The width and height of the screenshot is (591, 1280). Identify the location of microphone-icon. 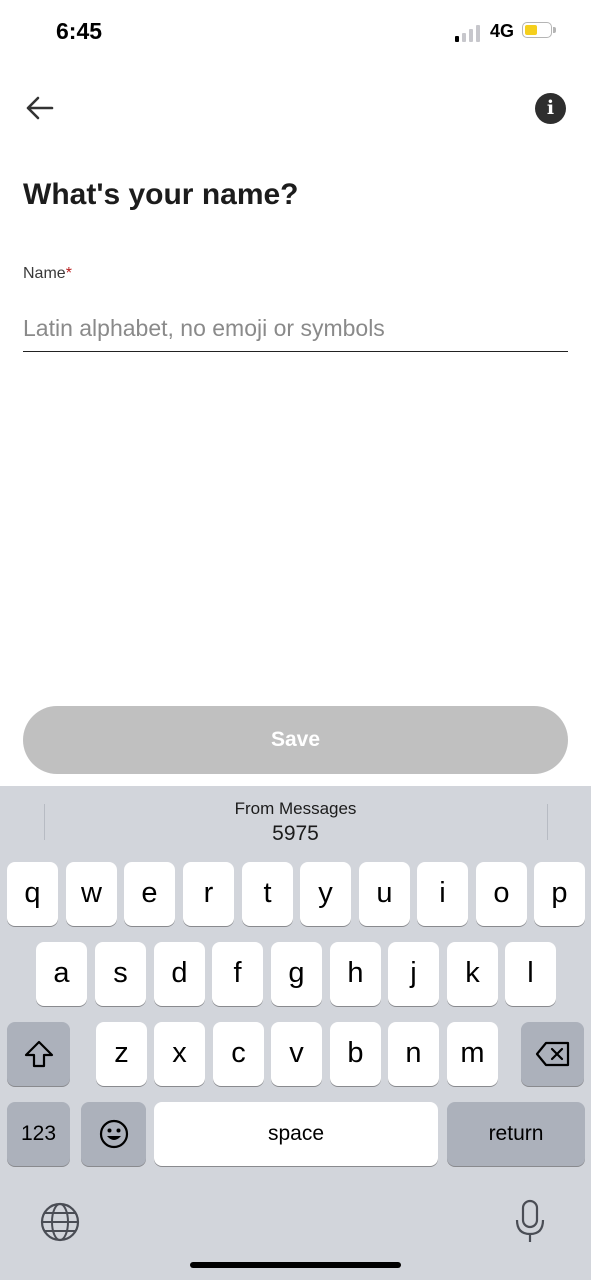
(530, 1220).